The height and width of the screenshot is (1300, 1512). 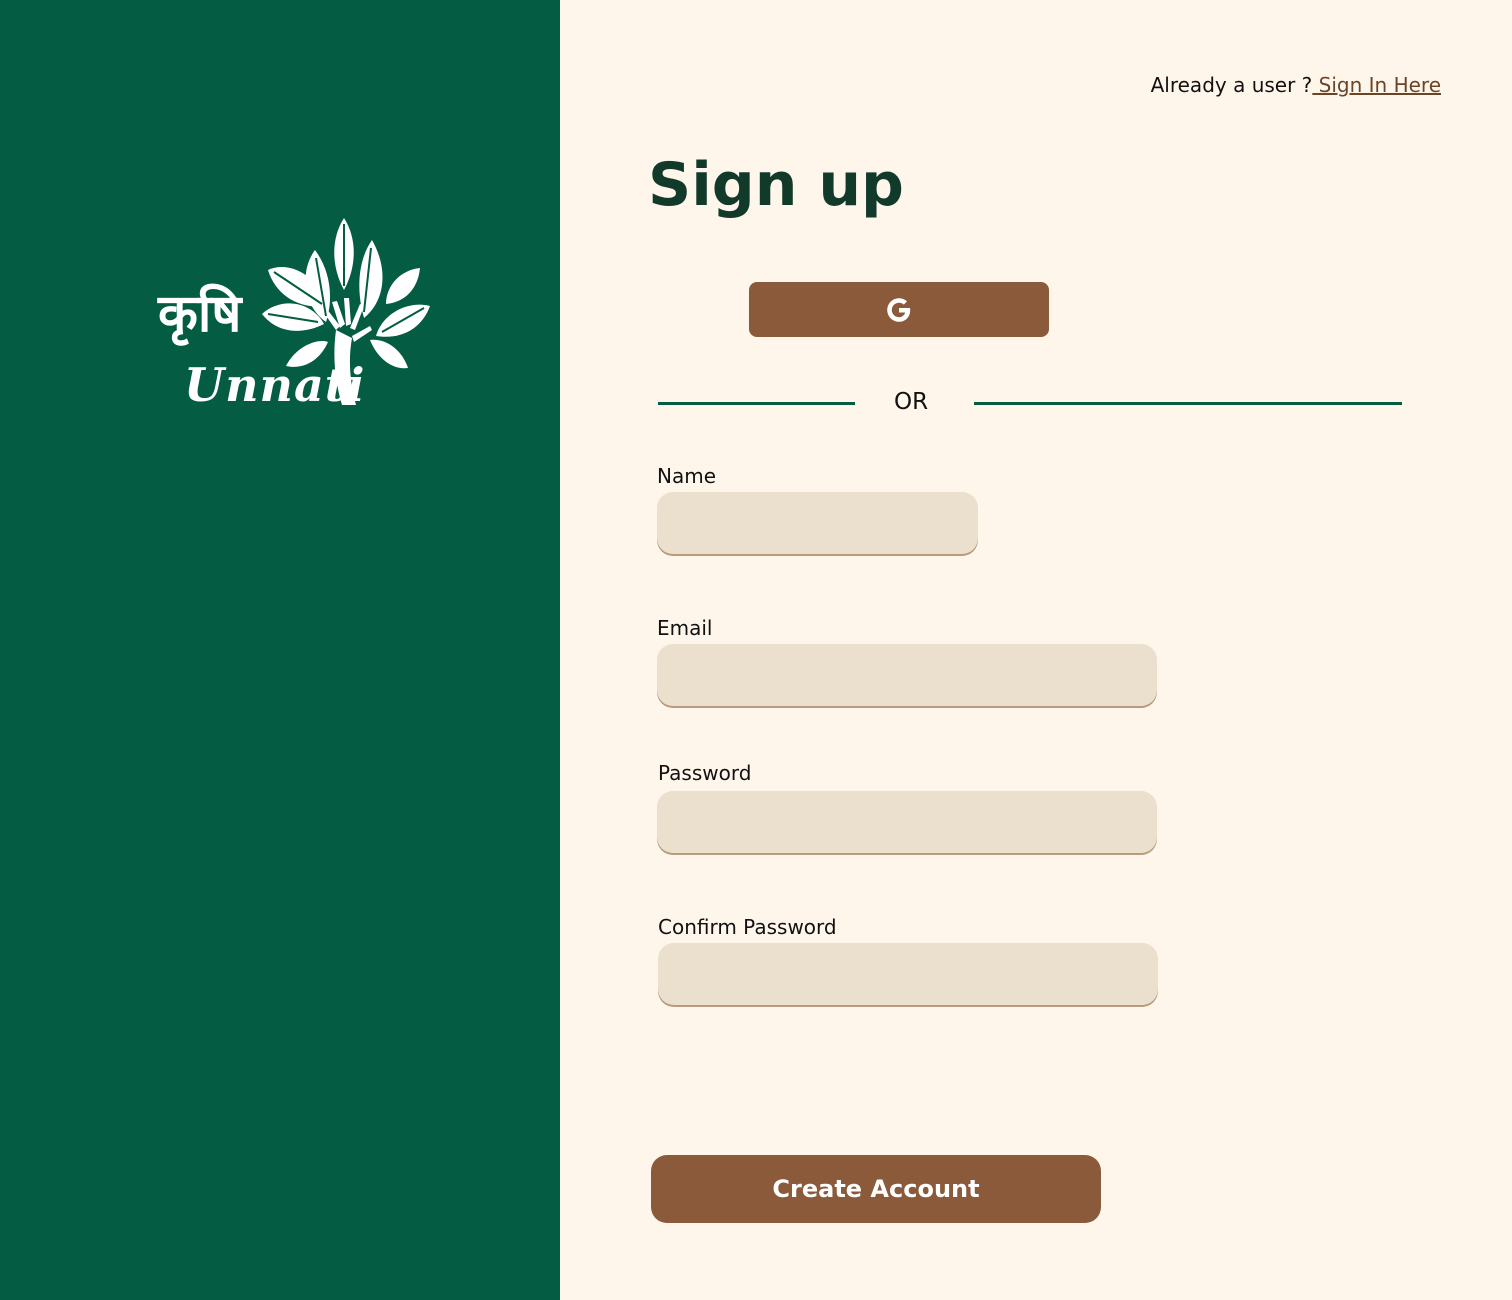 I want to click on password-label: Password, so click(x=705, y=773).